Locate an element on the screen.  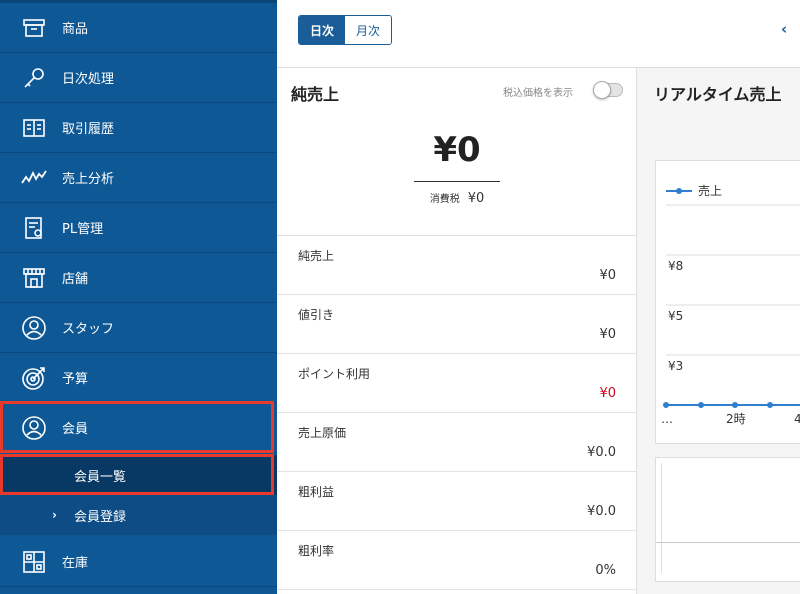
sidebar-item-label: スタッフ is located at coordinates (88, 329).